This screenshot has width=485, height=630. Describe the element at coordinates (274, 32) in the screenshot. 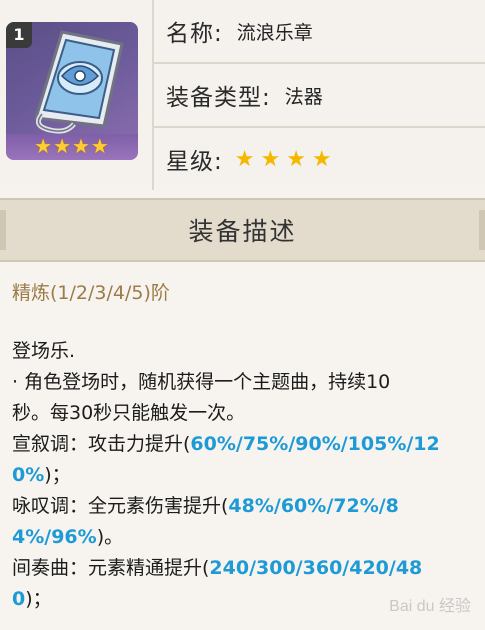

I see `name-value: 流浪乐章` at that location.